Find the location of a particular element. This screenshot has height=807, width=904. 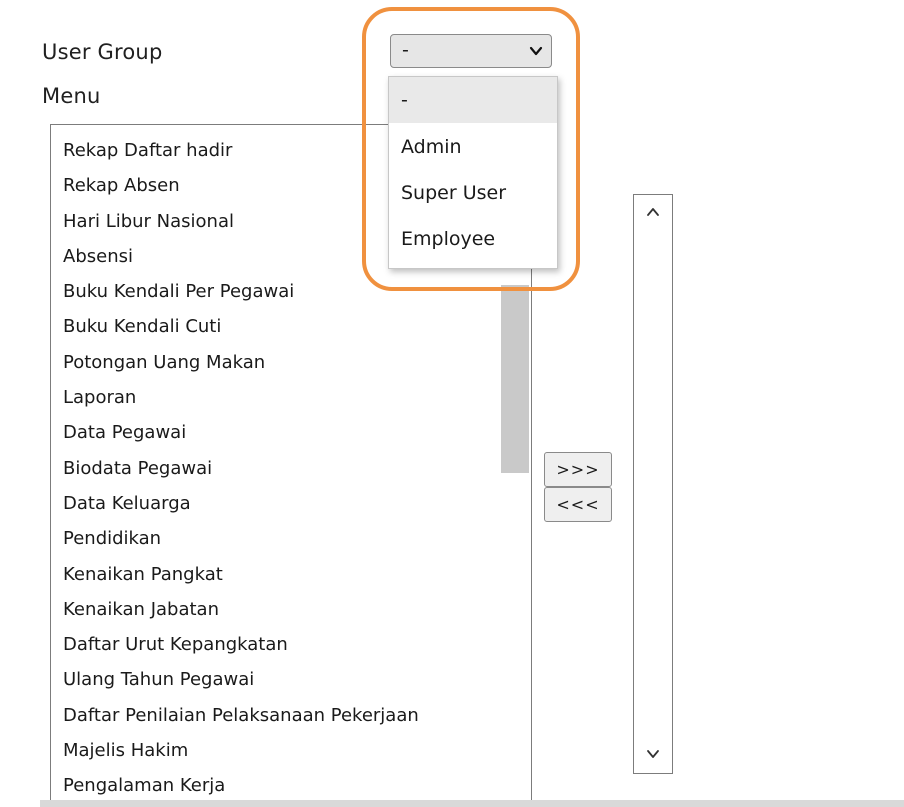

user-group-label: User Group is located at coordinates (102, 52).